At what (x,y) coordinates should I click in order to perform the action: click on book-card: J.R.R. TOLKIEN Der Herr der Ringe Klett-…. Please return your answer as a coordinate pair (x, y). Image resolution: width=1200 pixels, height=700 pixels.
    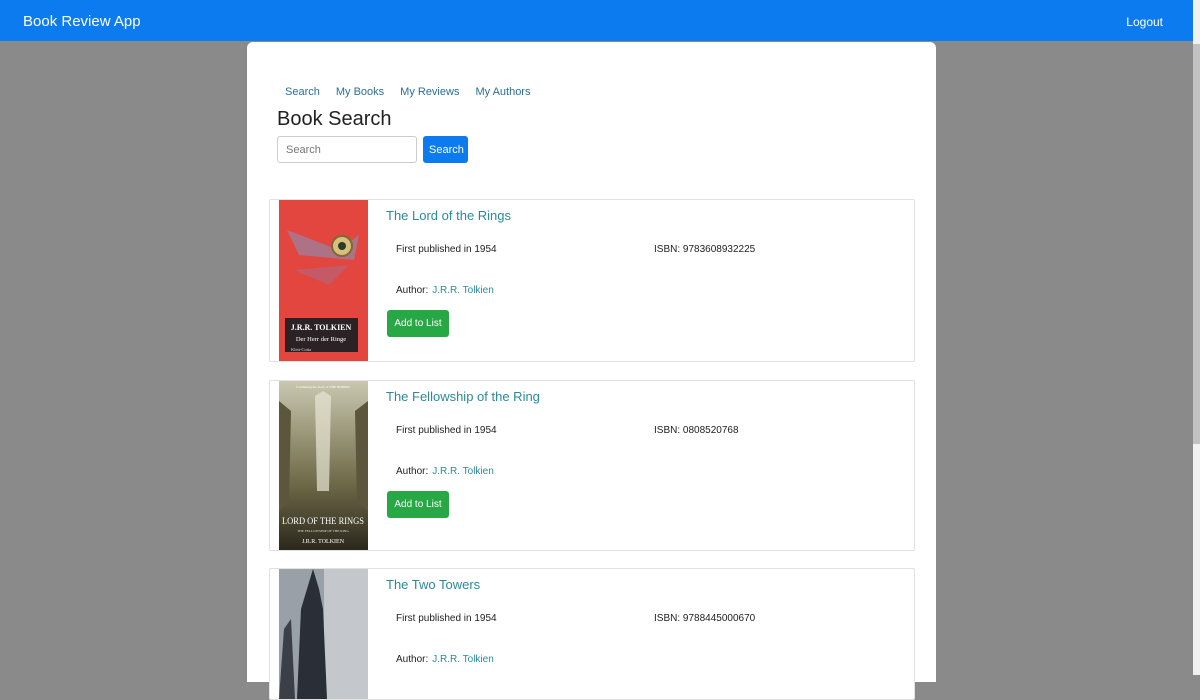
    Looking at the image, I should click on (592, 280).